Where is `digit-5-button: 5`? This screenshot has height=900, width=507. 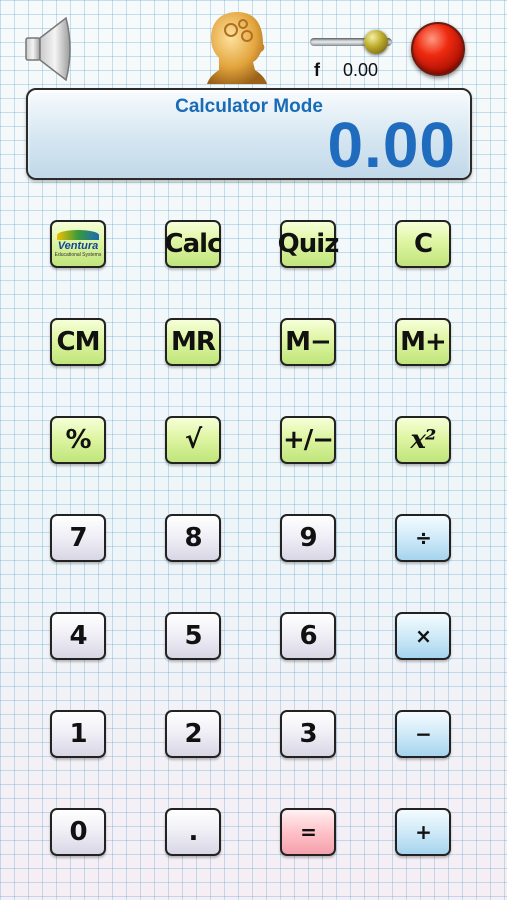 digit-5-button: 5 is located at coordinates (193, 636).